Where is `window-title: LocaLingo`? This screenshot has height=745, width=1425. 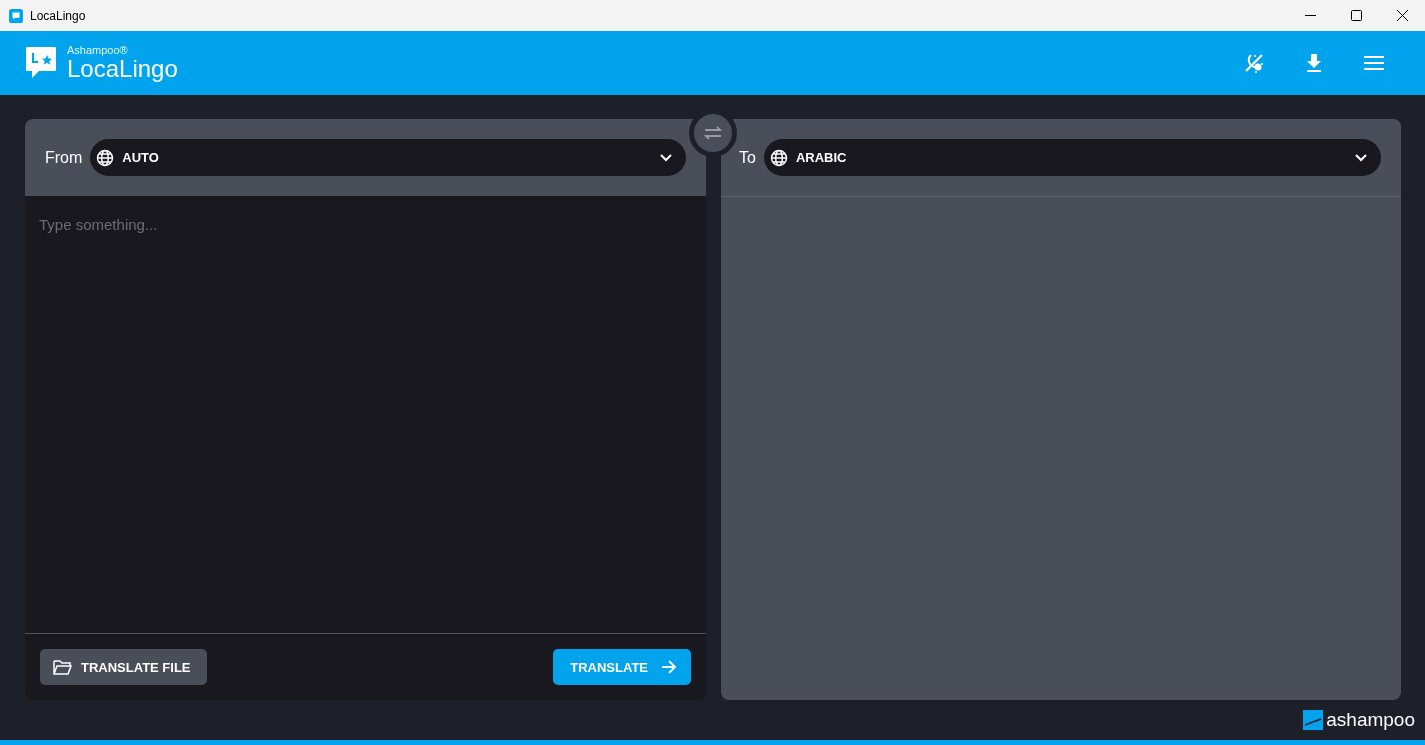
window-title: LocaLingo is located at coordinates (58, 15).